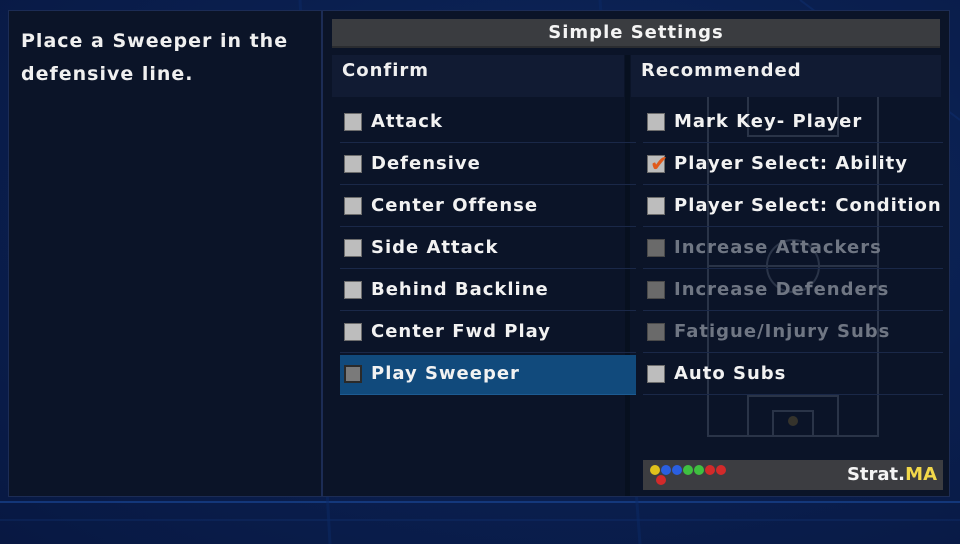 Image resolution: width=960 pixels, height=544 pixels. I want to click on option-row-center-fwd-play: Center Fwd Play, so click(488, 333).